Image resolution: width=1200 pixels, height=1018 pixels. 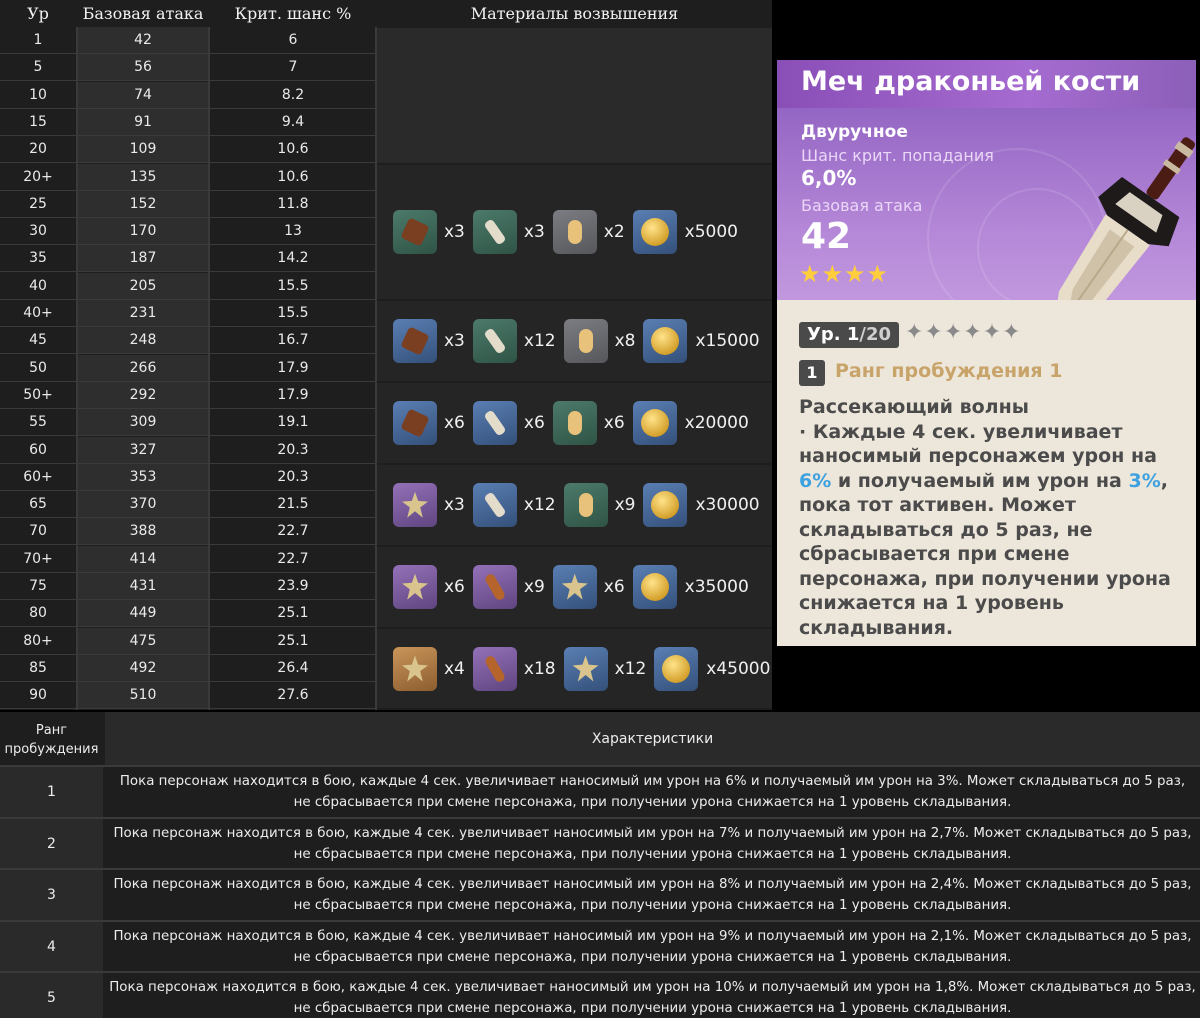 What do you see at coordinates (143, 394) in the screenshot?
I see `atk-cell: 292` at bounding box center [143, 394].